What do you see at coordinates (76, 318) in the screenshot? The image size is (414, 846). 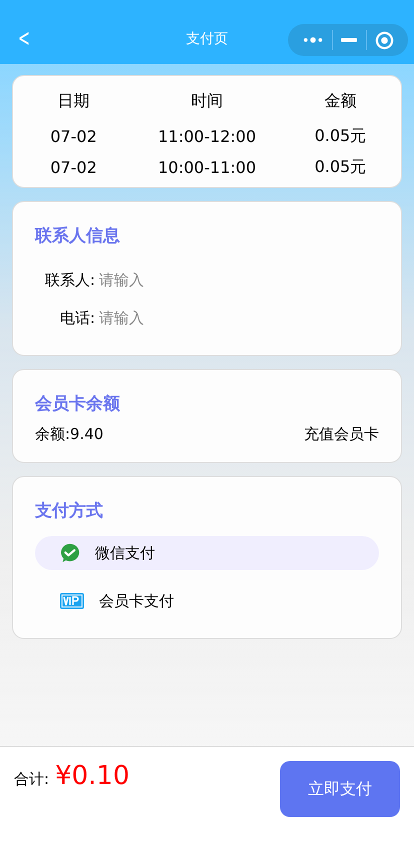 I see `field-label: 电话:` at bounding box center [76, 318].